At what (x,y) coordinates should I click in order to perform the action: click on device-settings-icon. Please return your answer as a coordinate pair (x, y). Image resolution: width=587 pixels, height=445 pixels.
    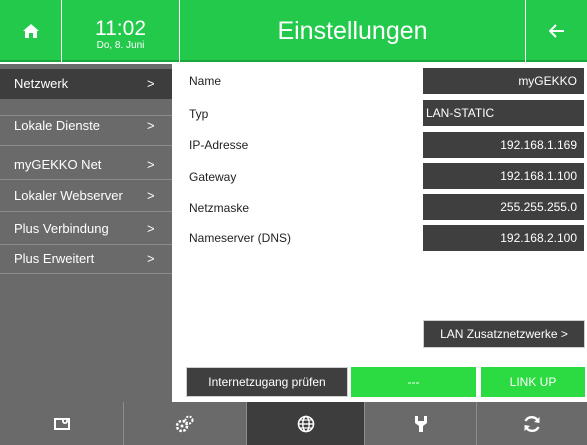
    Looking at the image, I should click on (61, 423).